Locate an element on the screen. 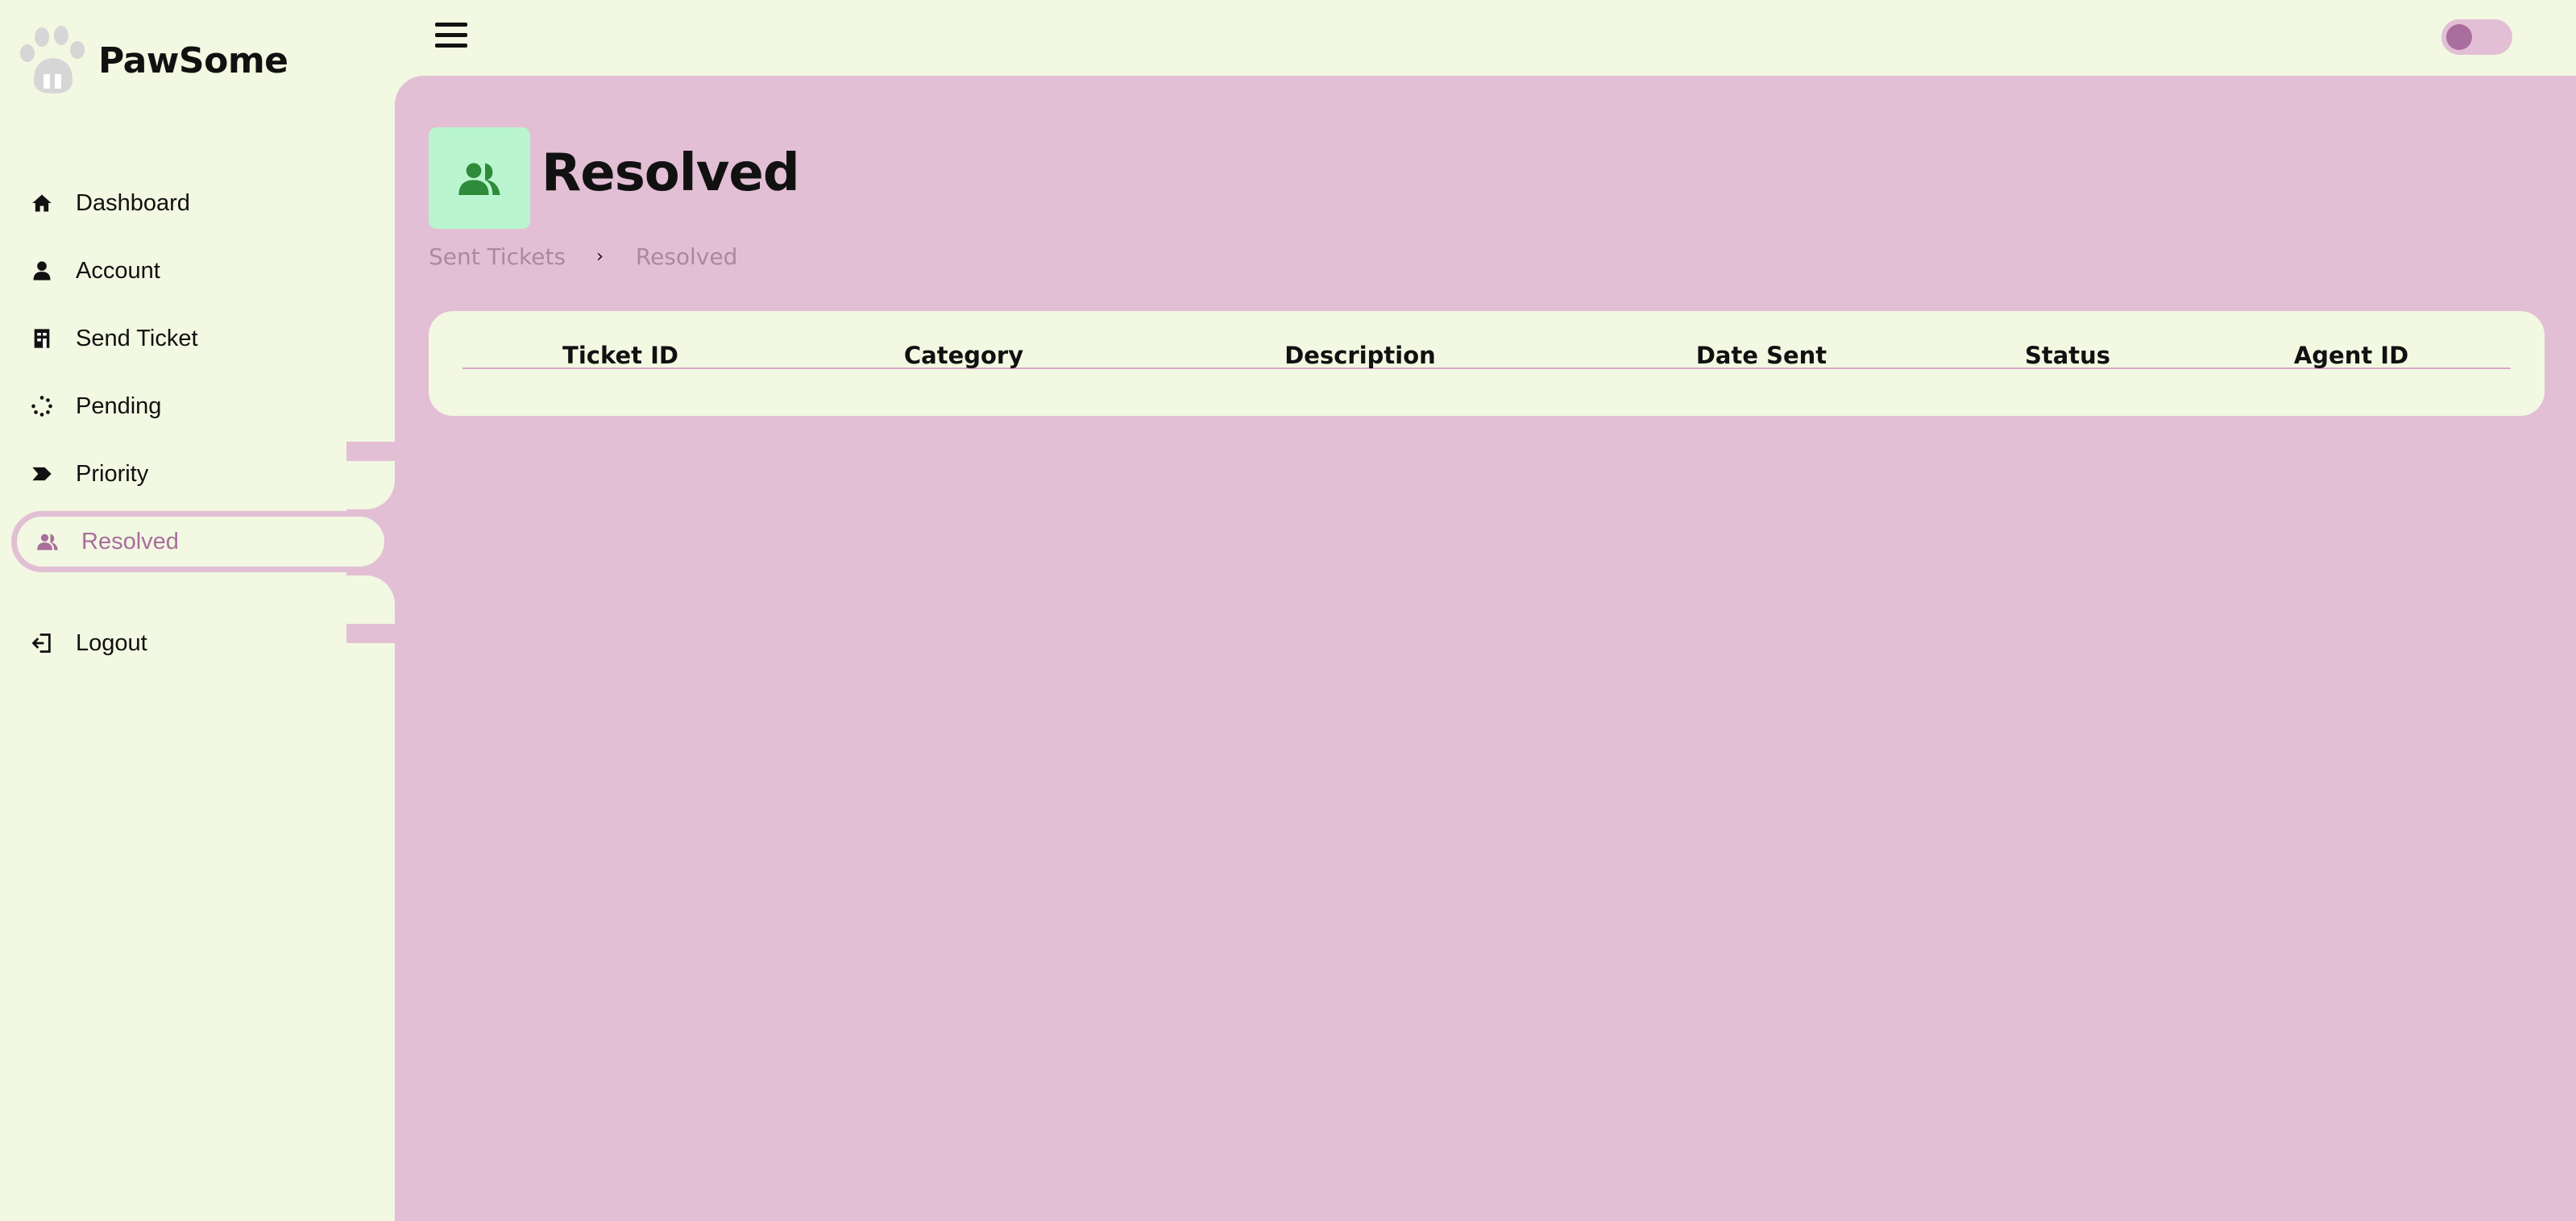 The image size is (2576, 1221). column-header-status: Status is located at coordinates (2067, 356).